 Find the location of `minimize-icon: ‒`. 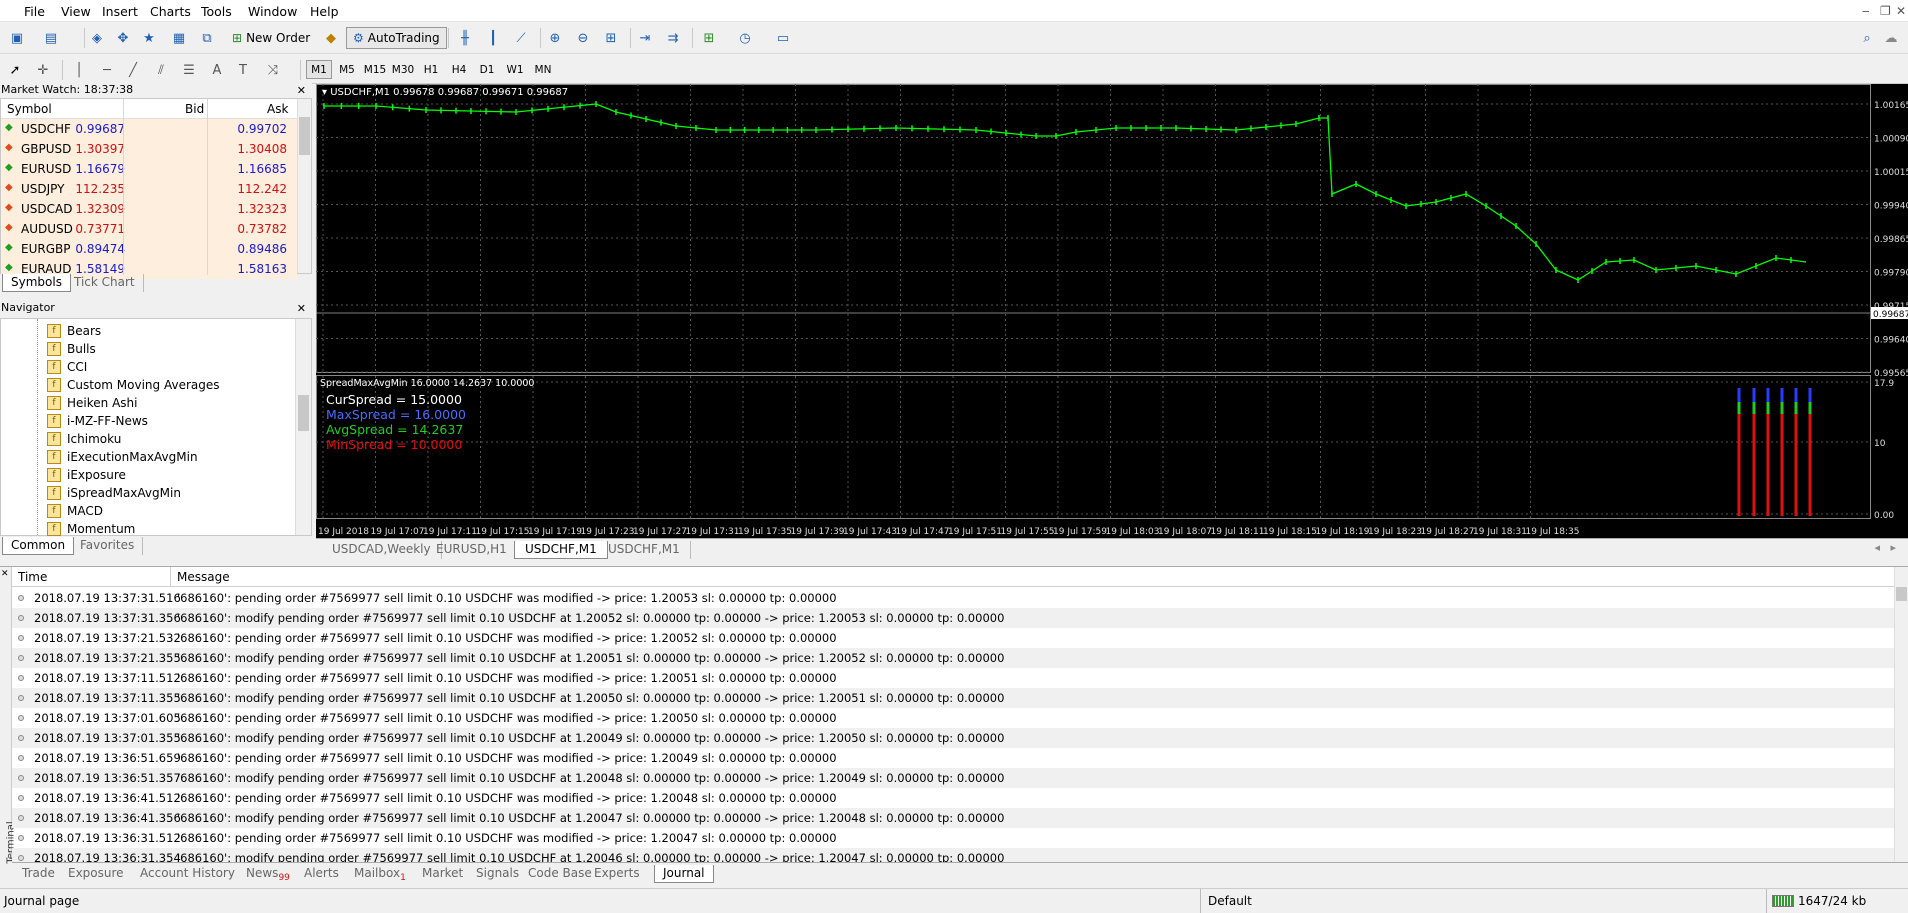

minimize-icon: ‒ is located at coordinates (1866, 11).